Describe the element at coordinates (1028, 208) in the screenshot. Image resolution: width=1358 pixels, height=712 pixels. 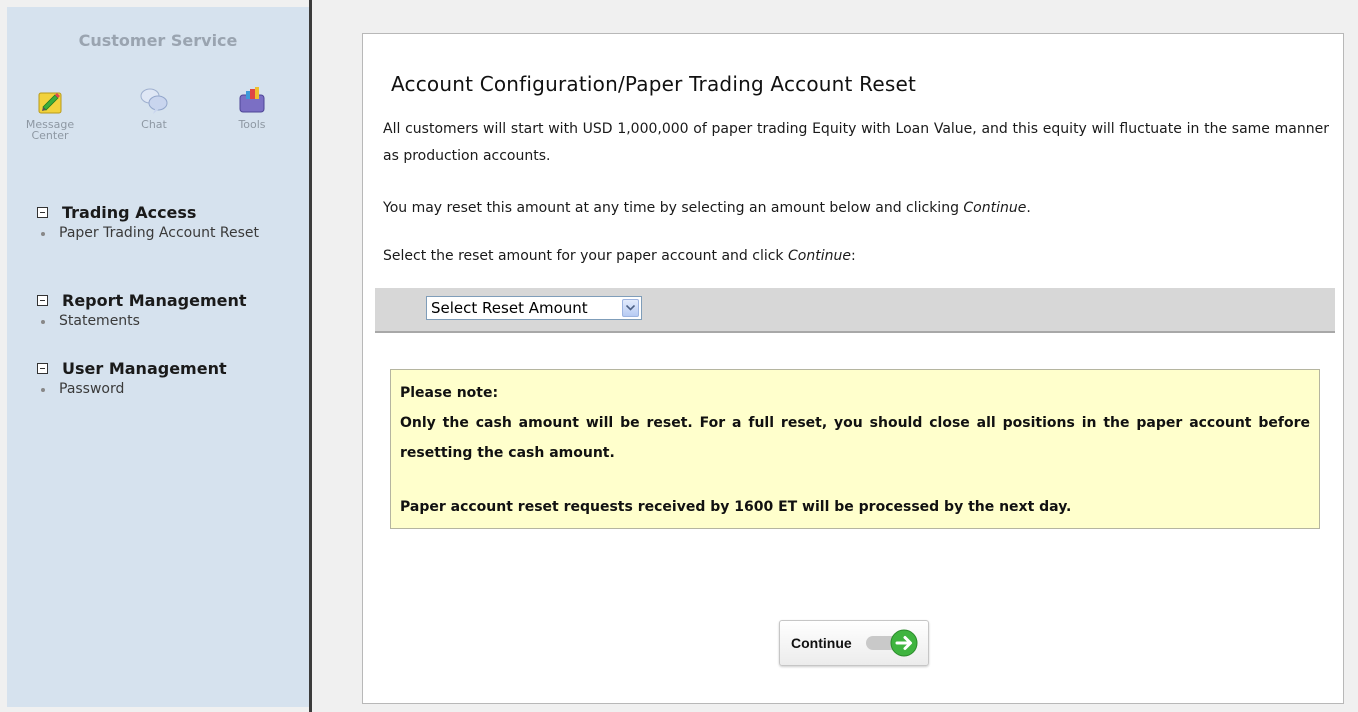
I see `reset-info-end: .` at that location.